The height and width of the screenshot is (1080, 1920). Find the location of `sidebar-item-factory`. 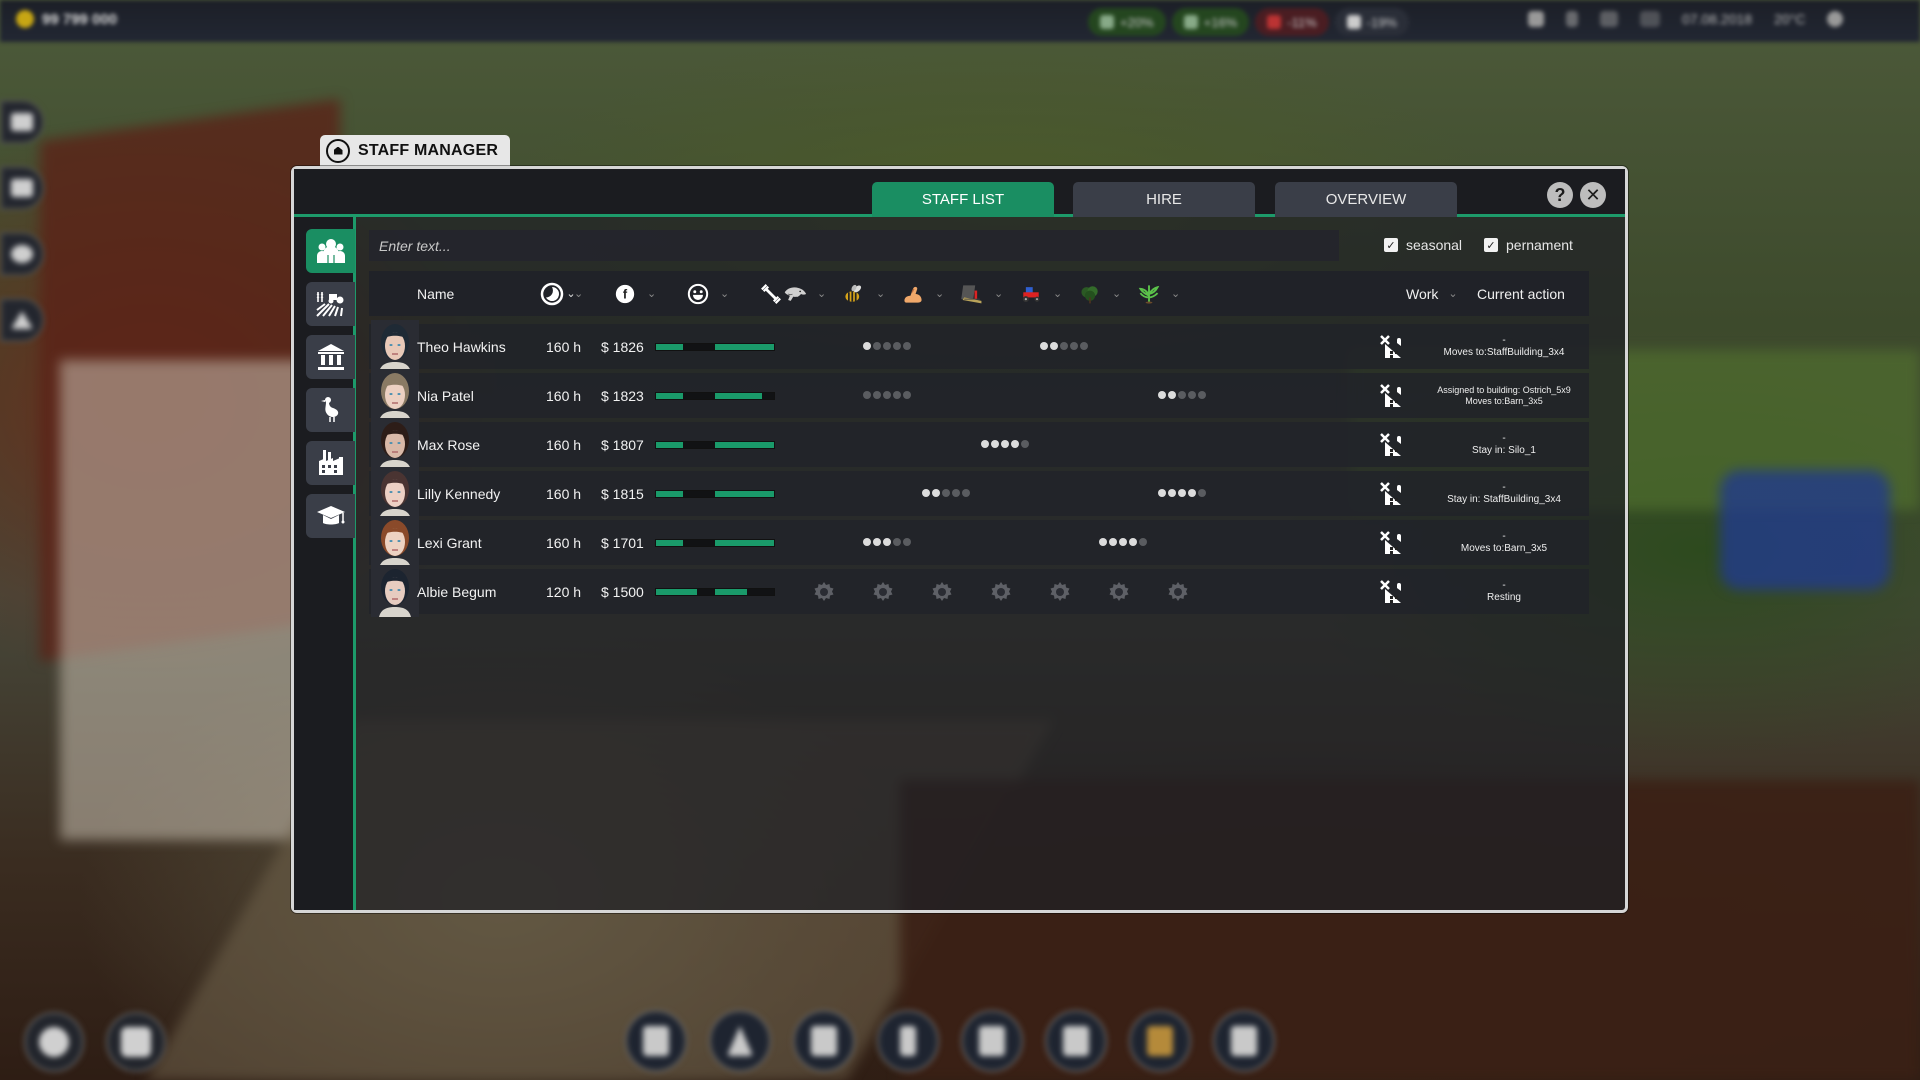

sidebar-item-factory is located at coordinates (330, 463).